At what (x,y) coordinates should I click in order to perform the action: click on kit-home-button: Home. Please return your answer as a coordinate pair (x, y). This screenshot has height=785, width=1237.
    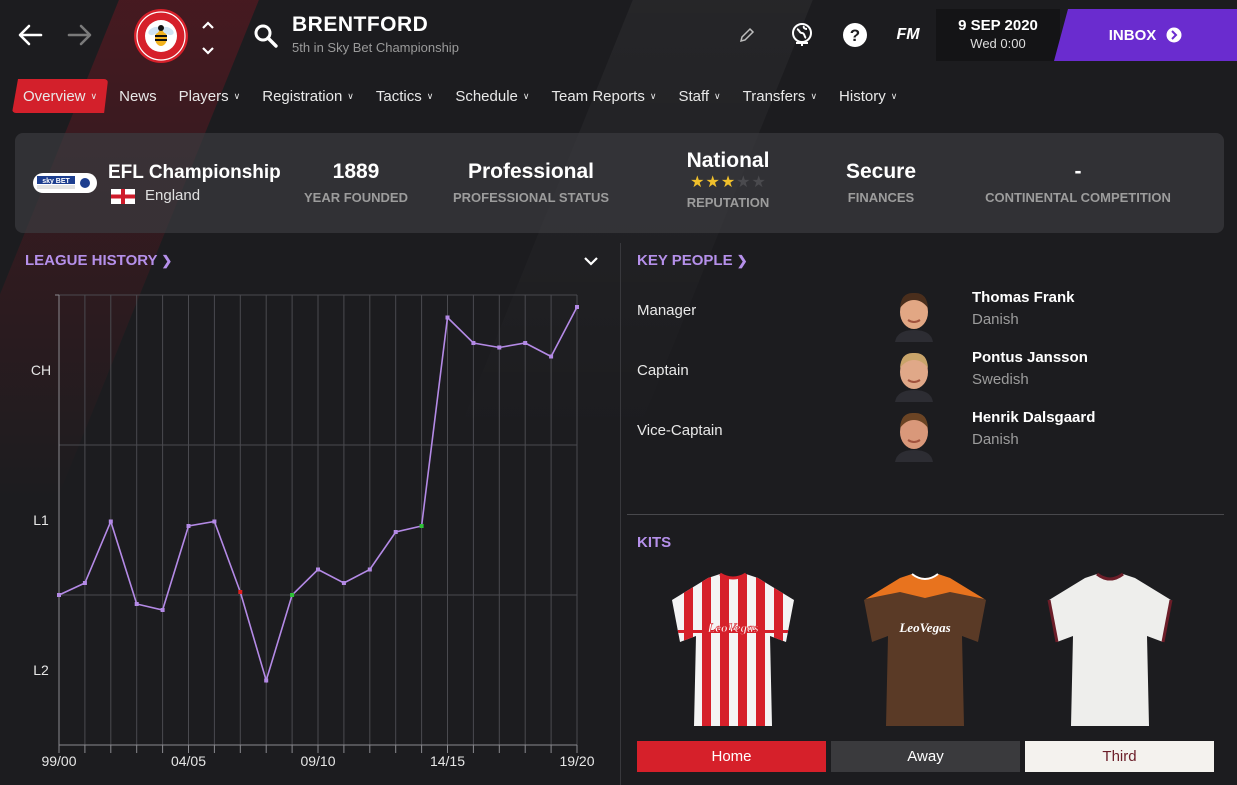
    Looking at the image, I should click on (731, 756).